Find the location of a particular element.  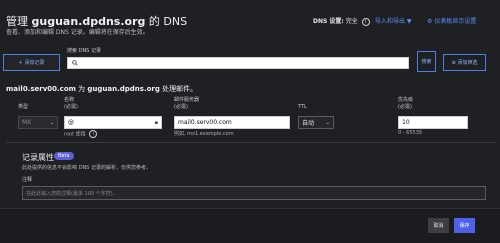

record-attributes-title: 记录属性 is located at coordinates (38, 157).